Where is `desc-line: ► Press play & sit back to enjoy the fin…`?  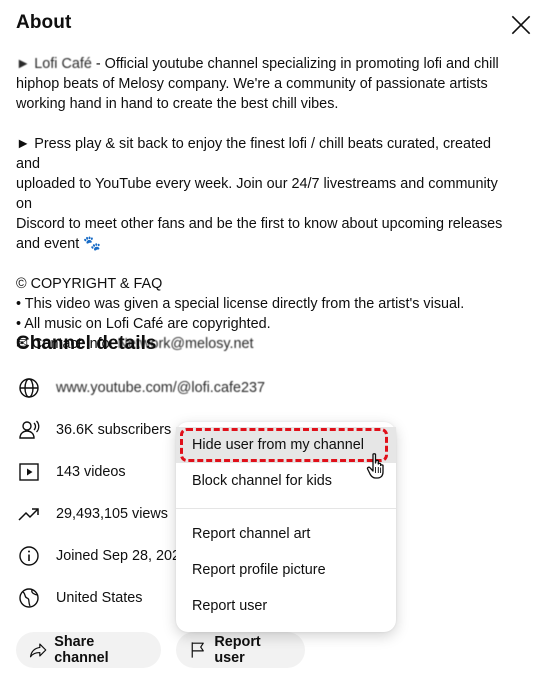 desc-line: ► Press play & sit back to enjoy the fin… is located at coordinates (253, 154).